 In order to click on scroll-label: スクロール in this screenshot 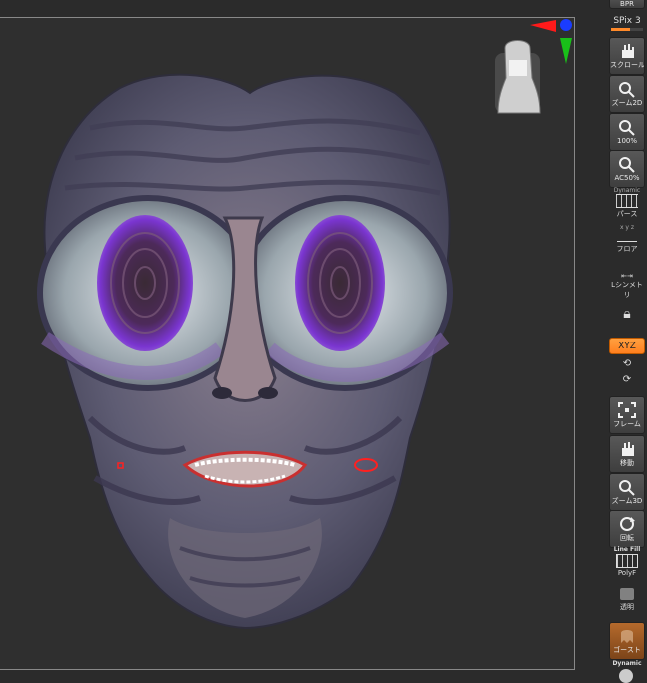, I will do `click(627, 65)`.